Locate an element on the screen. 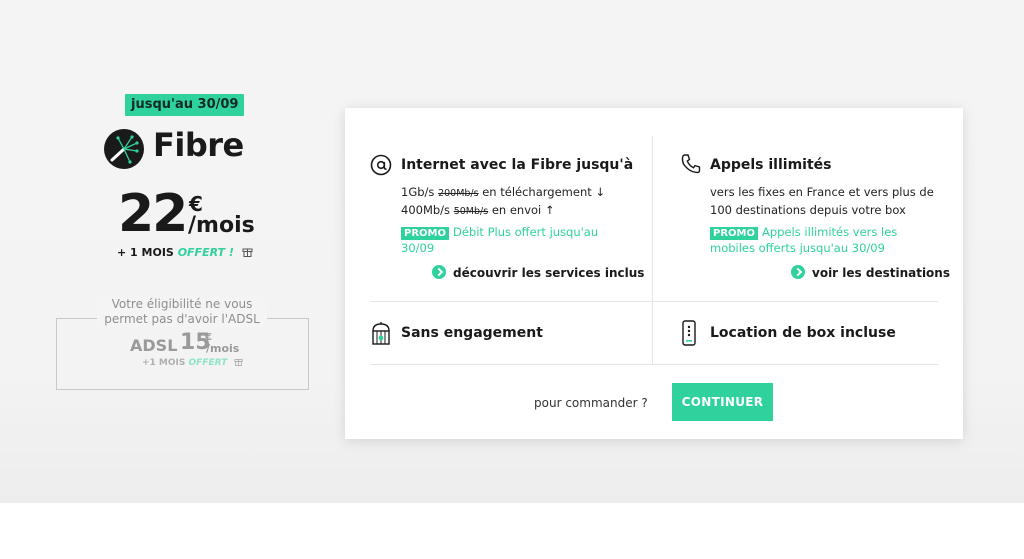 The image size is (1024, 559). calls-line-2: 100 destinations depuis votre box is located at coordinates (808, 210).